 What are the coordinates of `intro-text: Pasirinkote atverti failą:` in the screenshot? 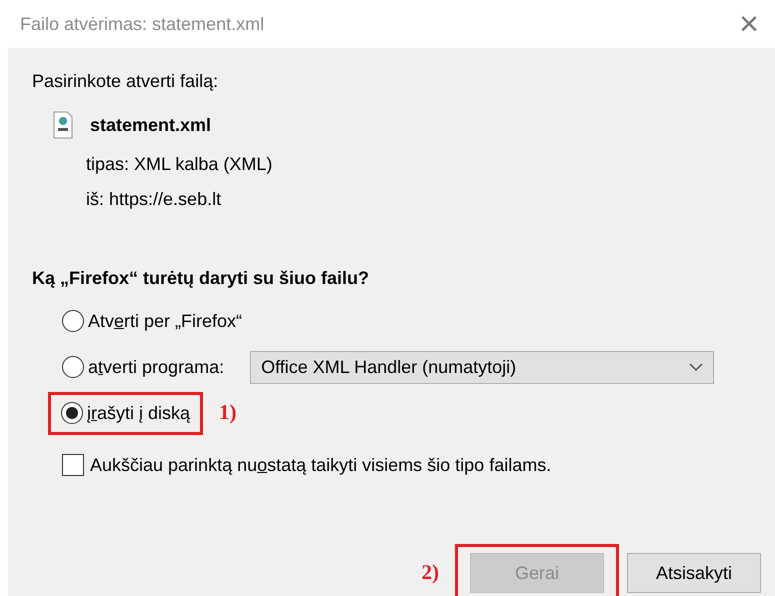 It's located at (126, 81).